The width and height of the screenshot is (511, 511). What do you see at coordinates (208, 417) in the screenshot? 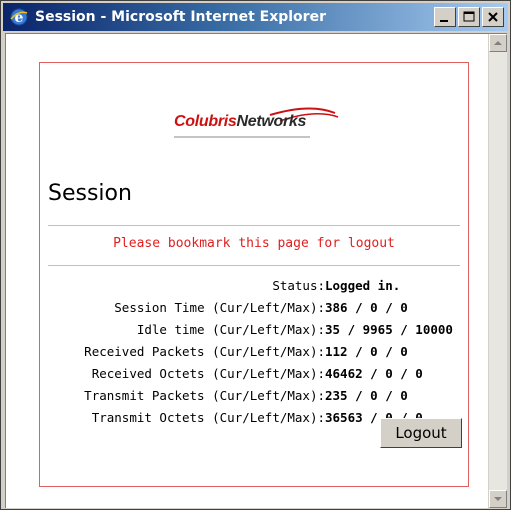
I see `stat-label: Transmit Octets (Cur/Left/Max):` at bounding box center [208, 417].